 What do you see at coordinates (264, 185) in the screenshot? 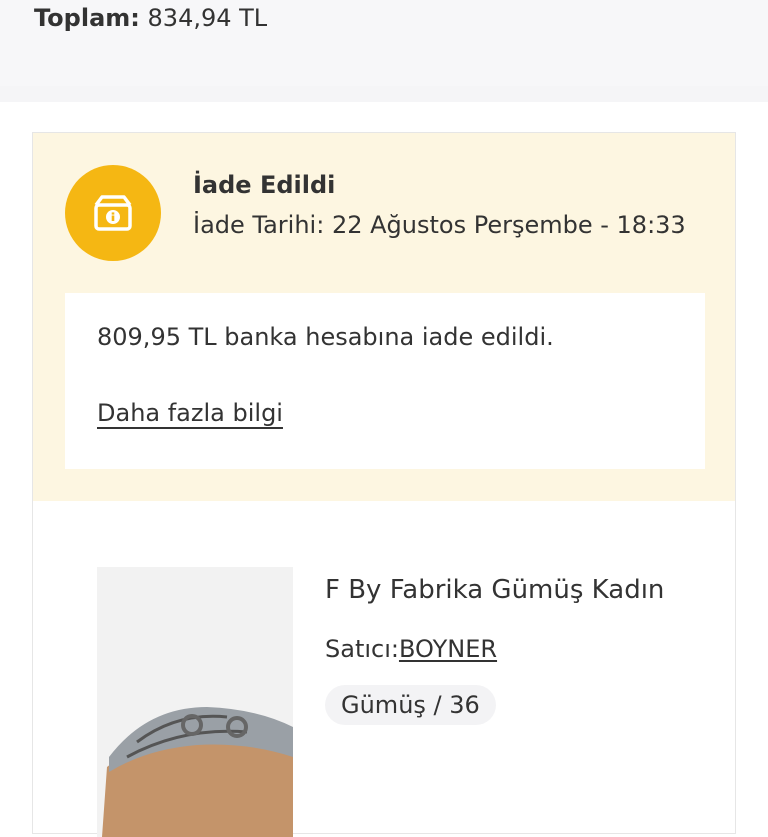
I see `return-status-title: İade Edildi` at bounding box center [264, 185].